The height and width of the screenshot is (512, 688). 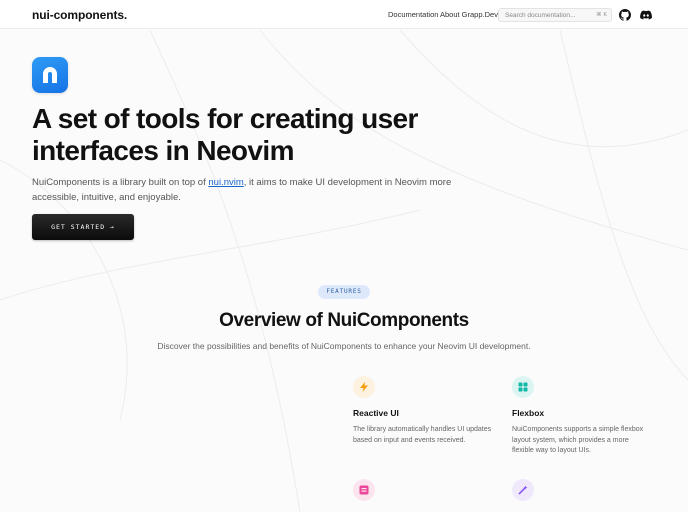 I want to click on feature-title: Reactive UI, so click(x=376, y=413).